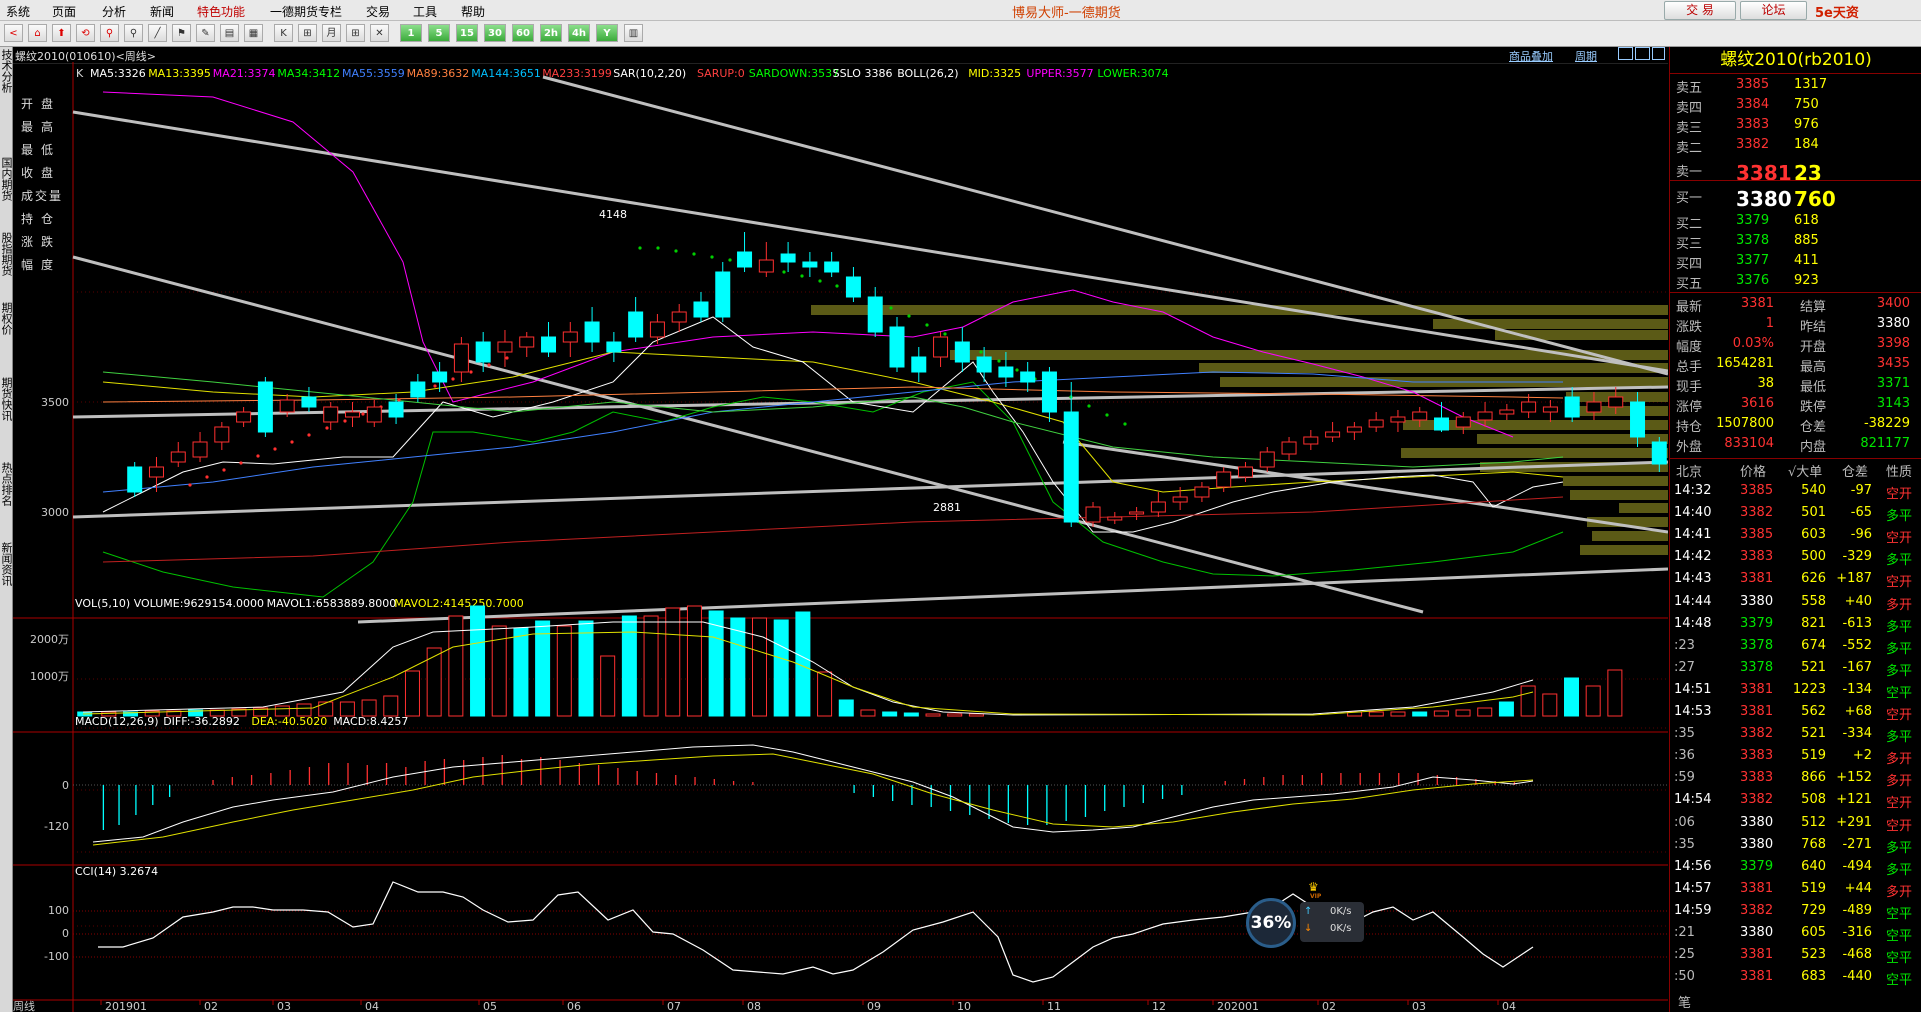  Describe the element at coordinates (109, 33) in the screenshot. I see `zoom-in-icon: ⚲` at that location.